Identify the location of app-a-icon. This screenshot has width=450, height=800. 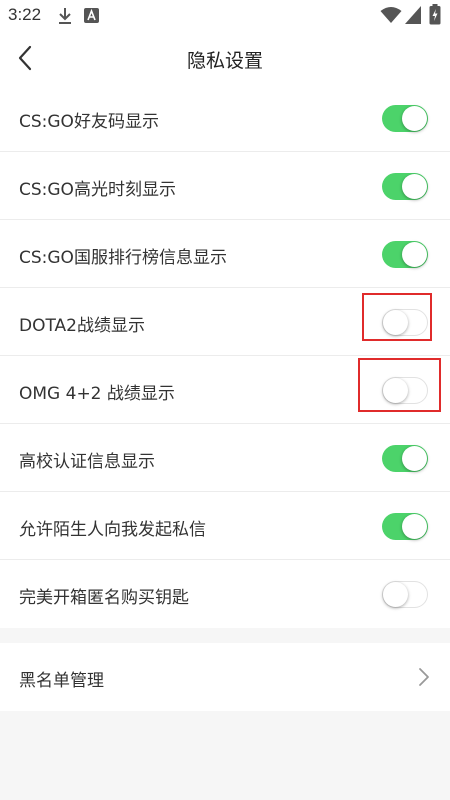
(91, 15).